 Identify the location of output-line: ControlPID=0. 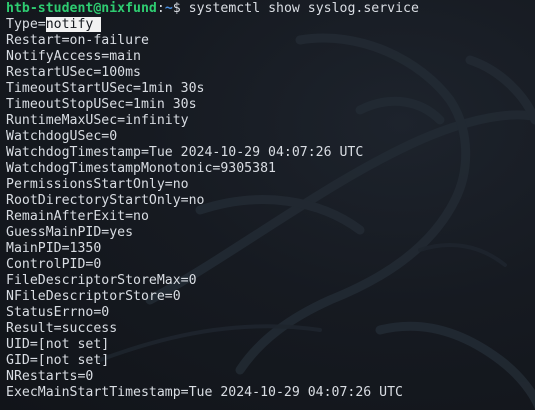
(54, 264).